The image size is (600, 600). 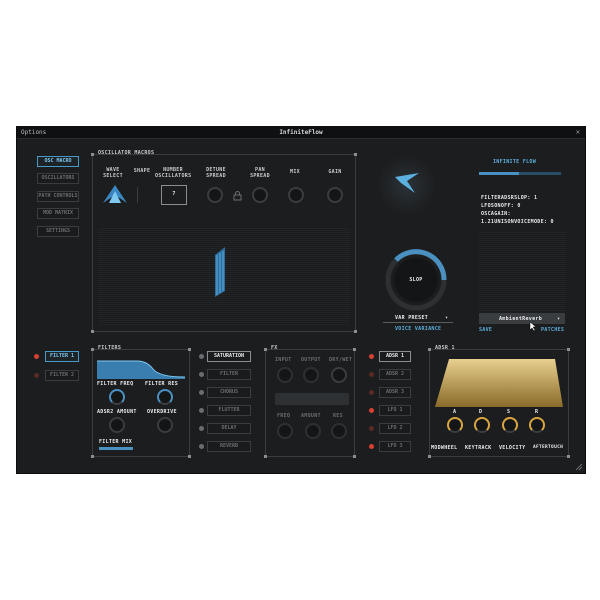 What do you see at coordinates (445, 348) in the screenshot?
I see `adsr-title: ADSR 1` at bounding box center [445, 348].